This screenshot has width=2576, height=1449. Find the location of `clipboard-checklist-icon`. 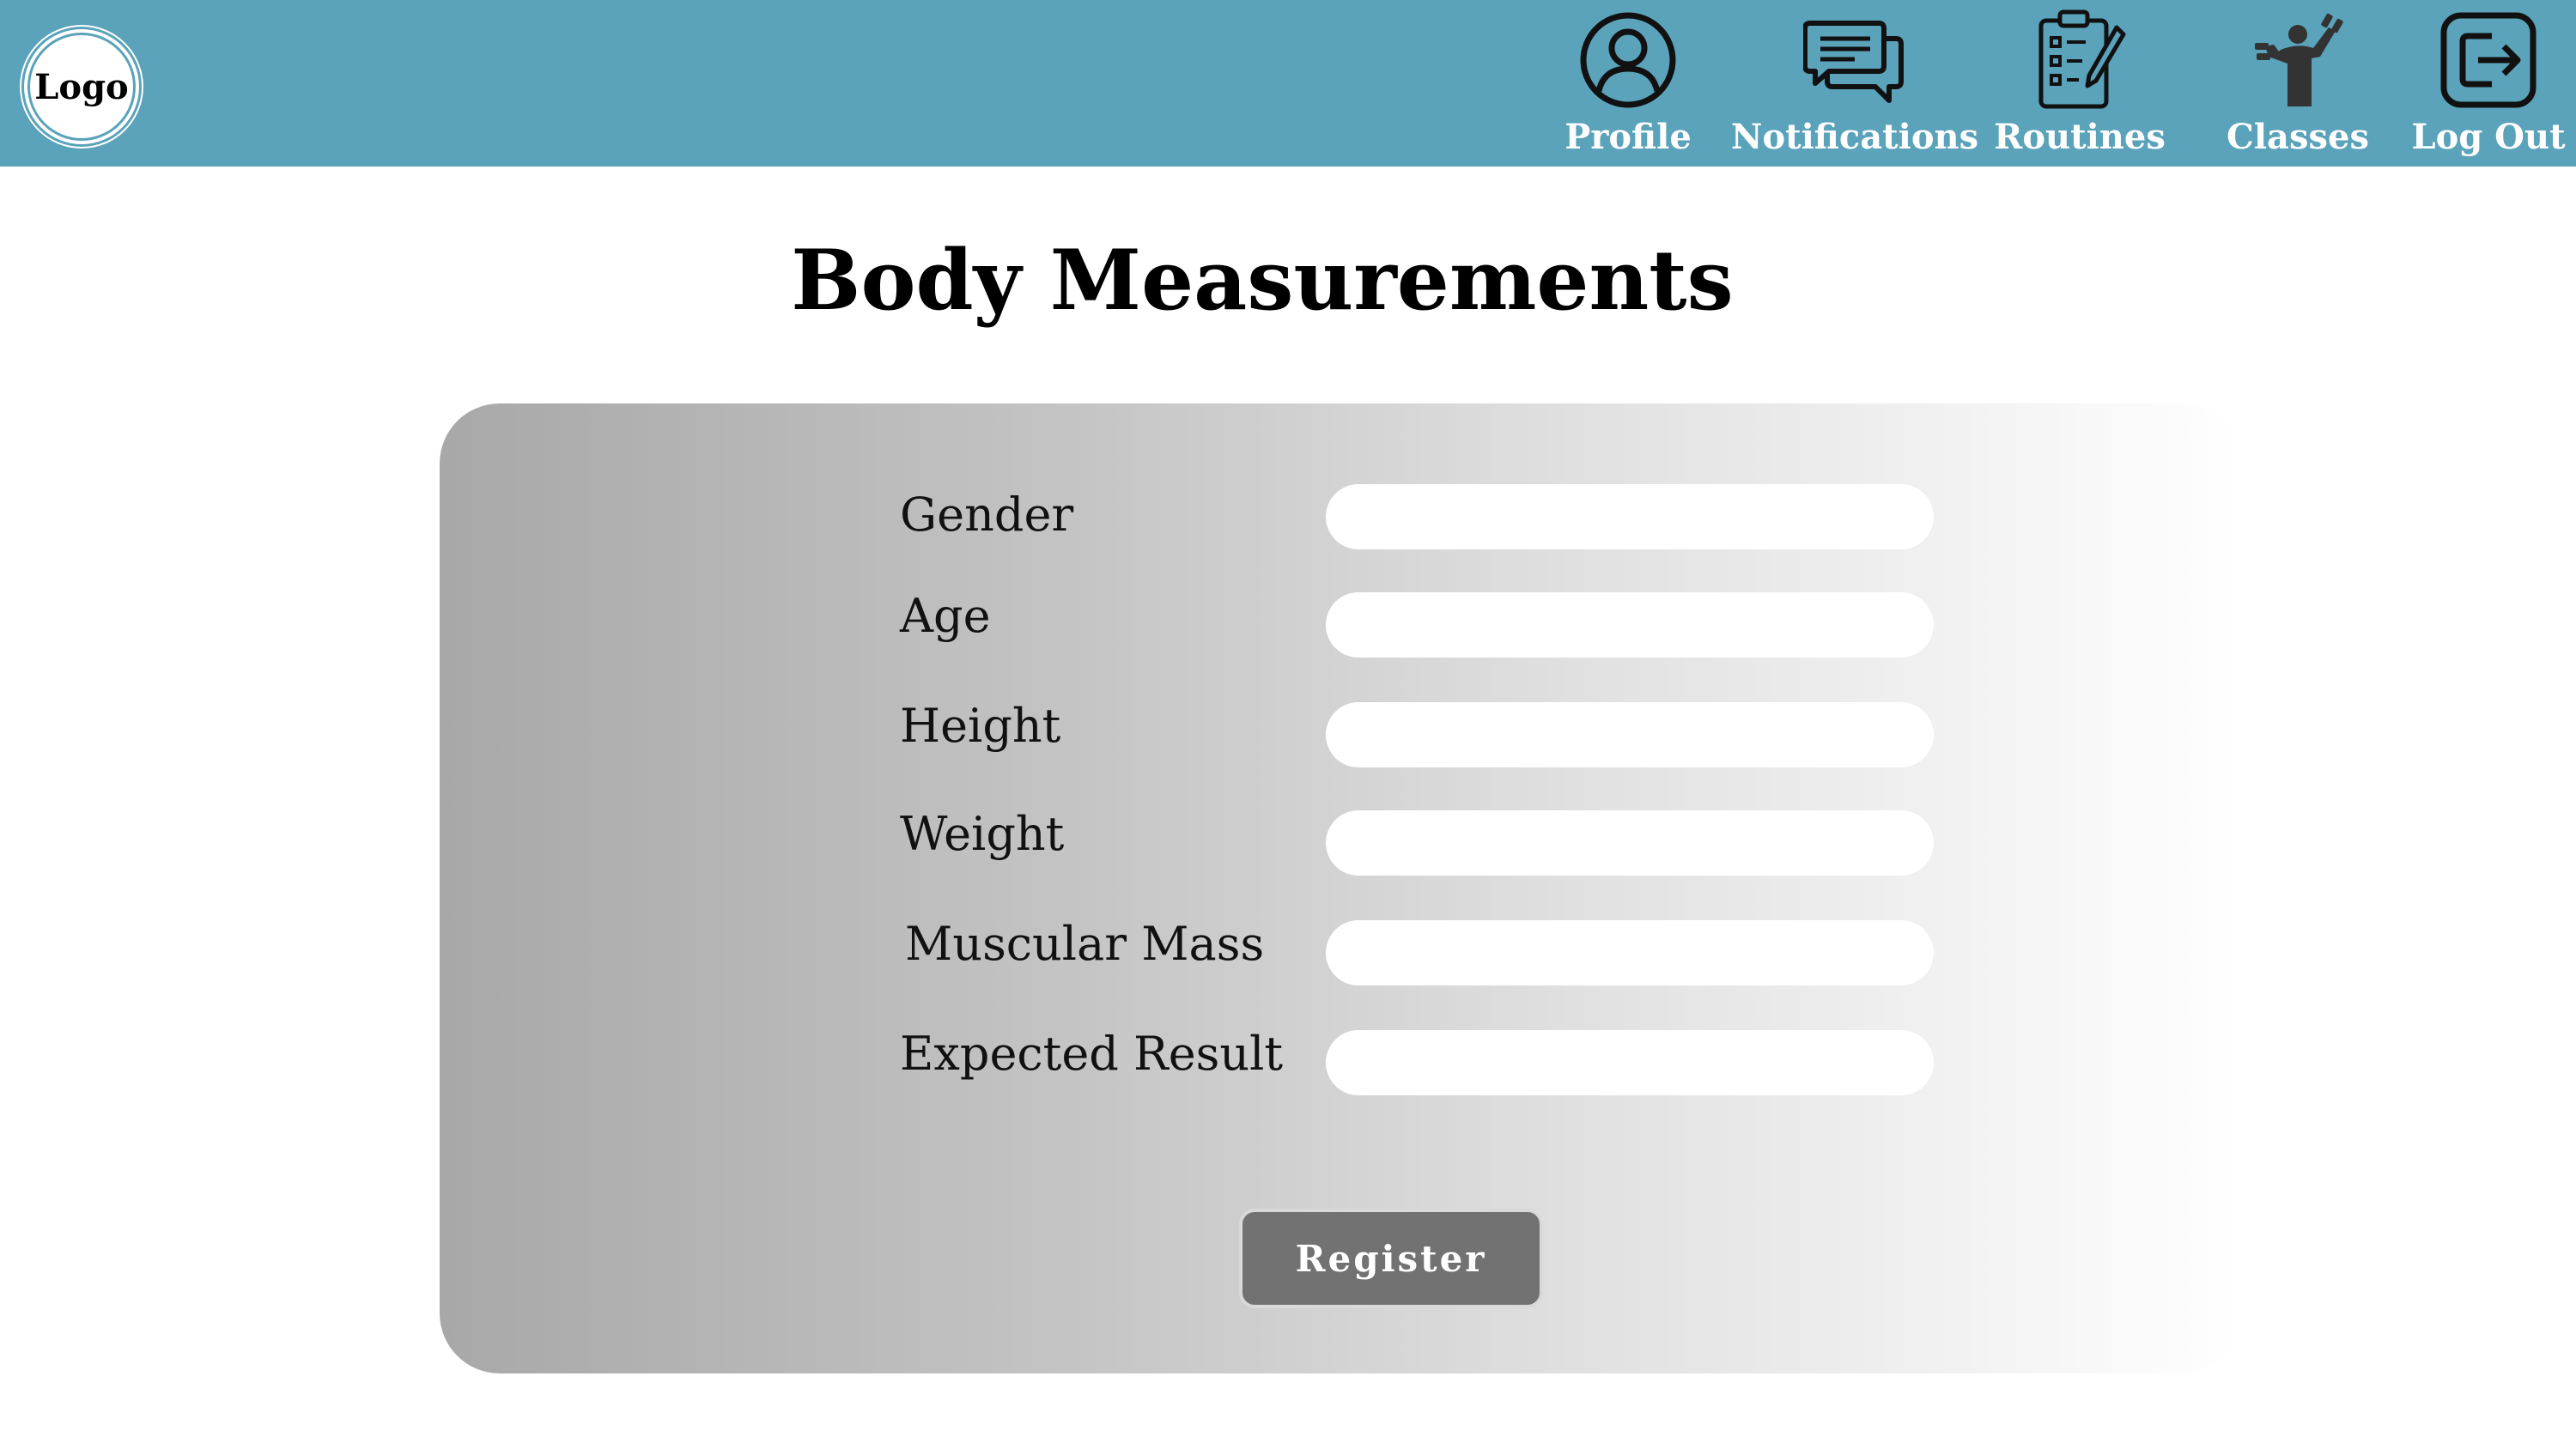

clipboard-checklist-icon is located at coordinates (2079, 60).